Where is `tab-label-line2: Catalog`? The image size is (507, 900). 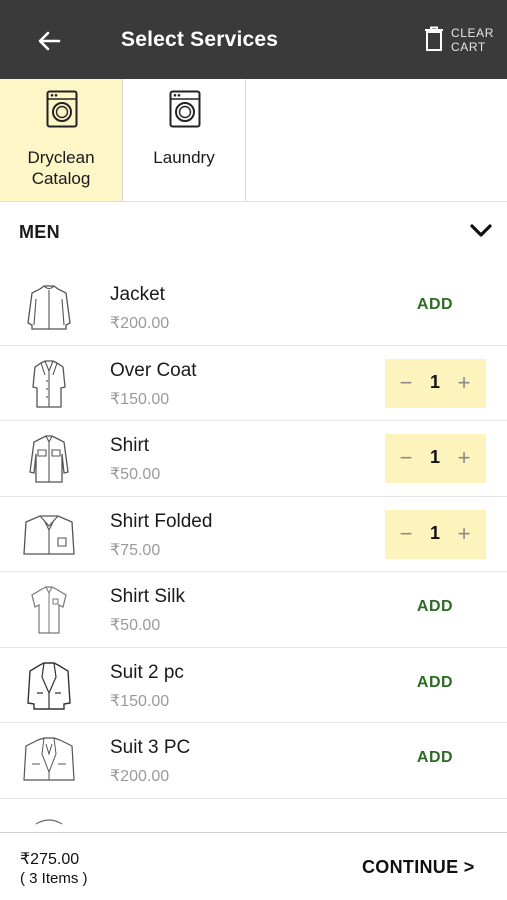 tab-label-line2: Catalog is located at coordinates (61, 178).